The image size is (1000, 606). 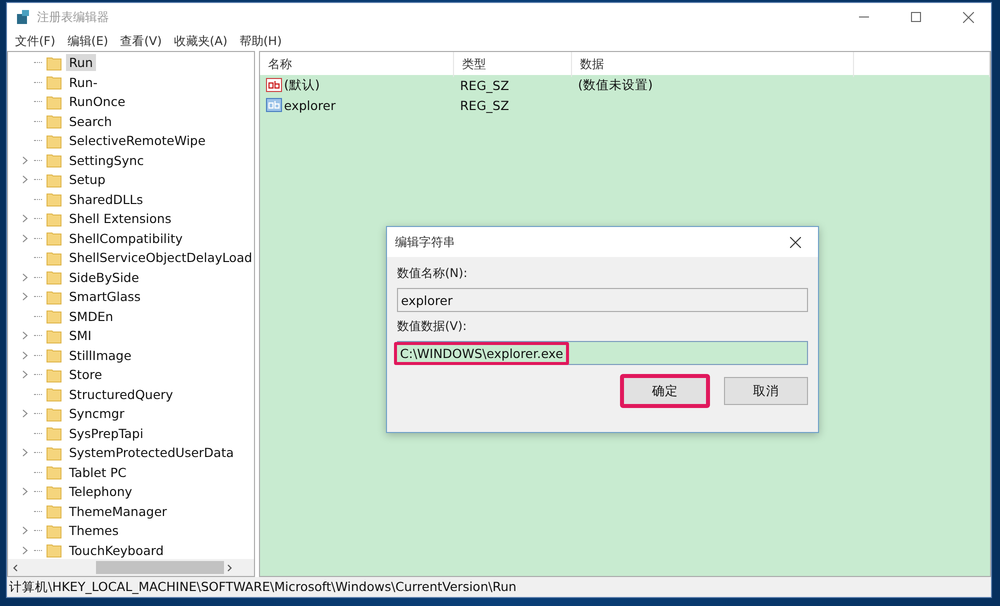 I want to click on tree-item: Shell Extensions, so click(x=120, y=219).